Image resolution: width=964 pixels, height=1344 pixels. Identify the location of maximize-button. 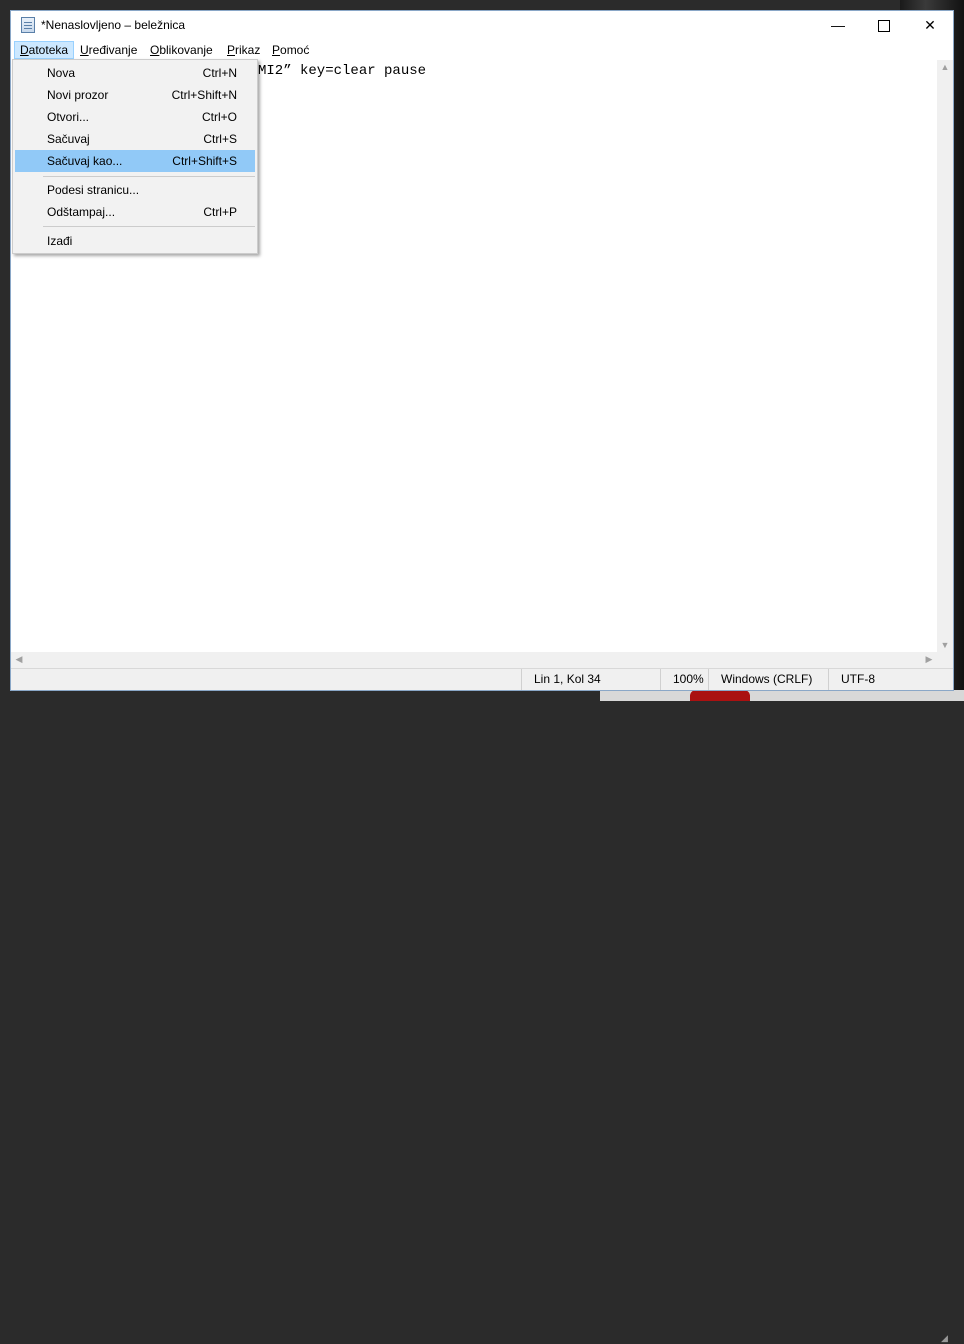
(884, 25).